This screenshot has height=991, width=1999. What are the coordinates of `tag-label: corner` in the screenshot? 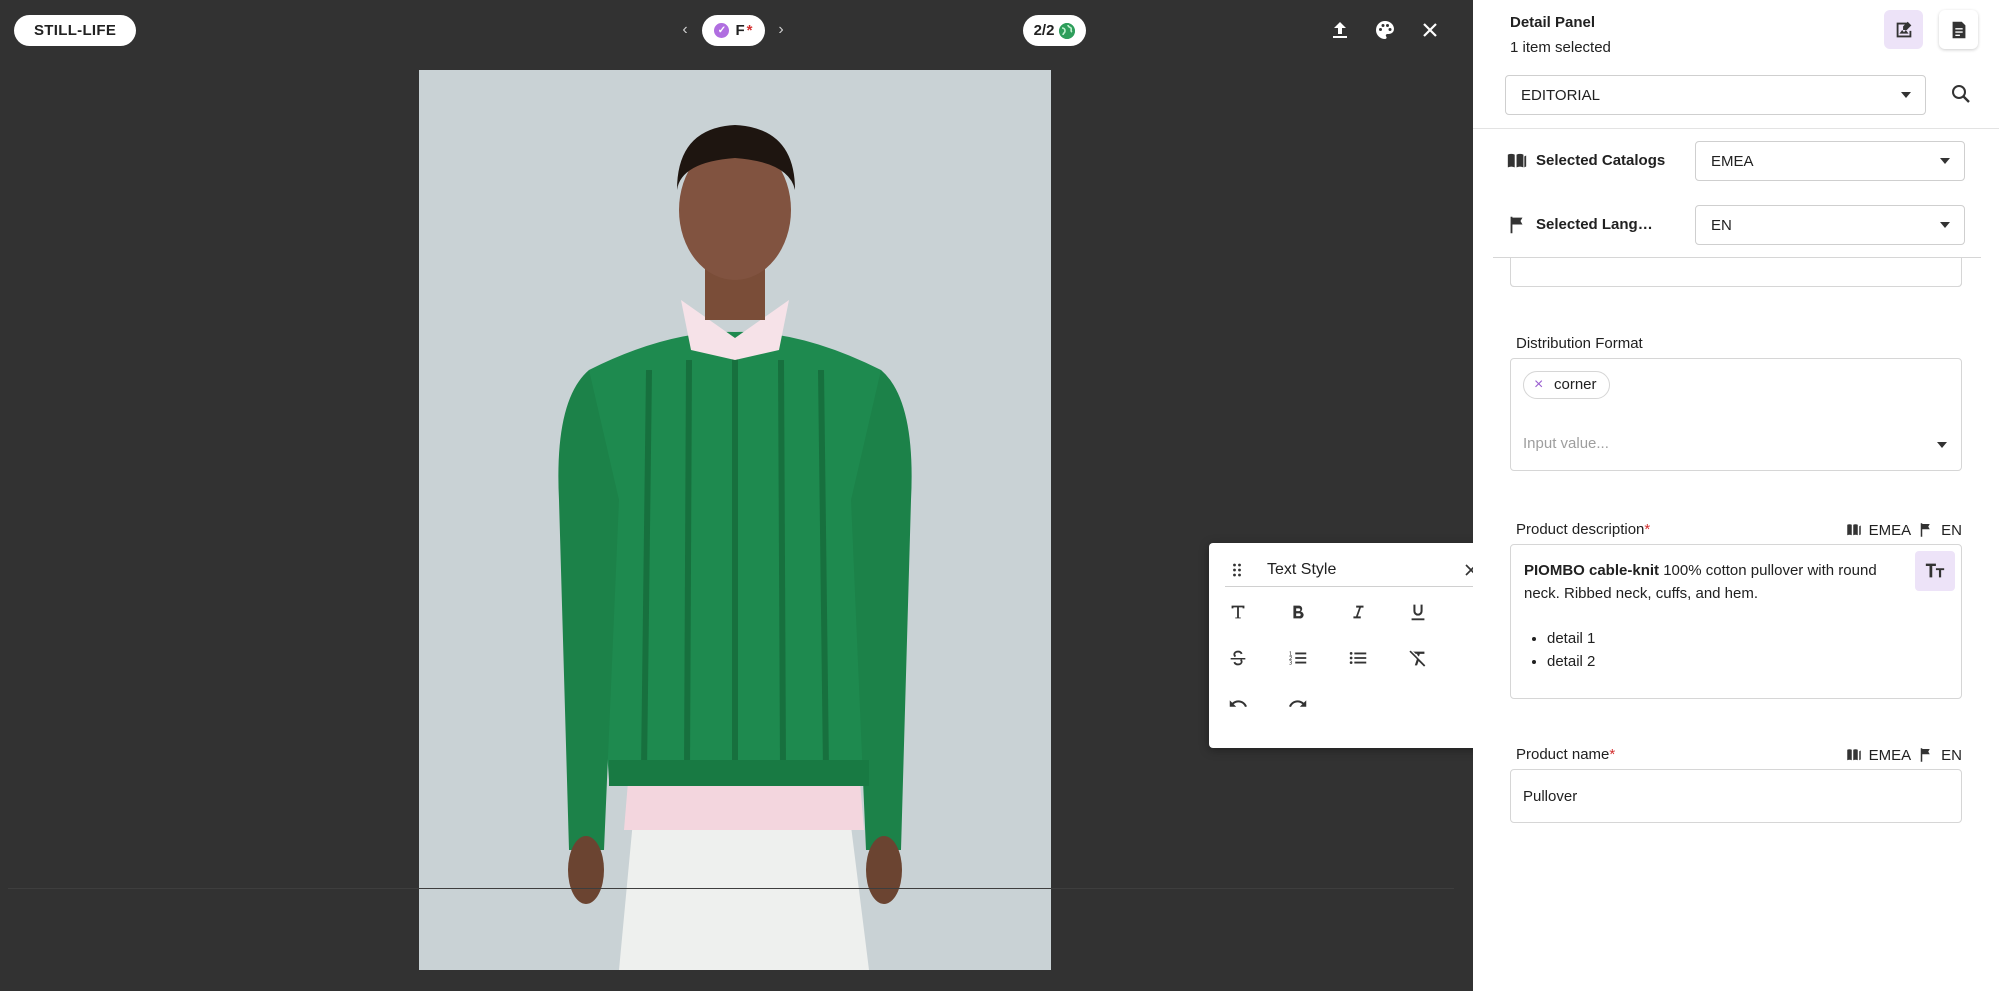 It's located at (1575, 384).